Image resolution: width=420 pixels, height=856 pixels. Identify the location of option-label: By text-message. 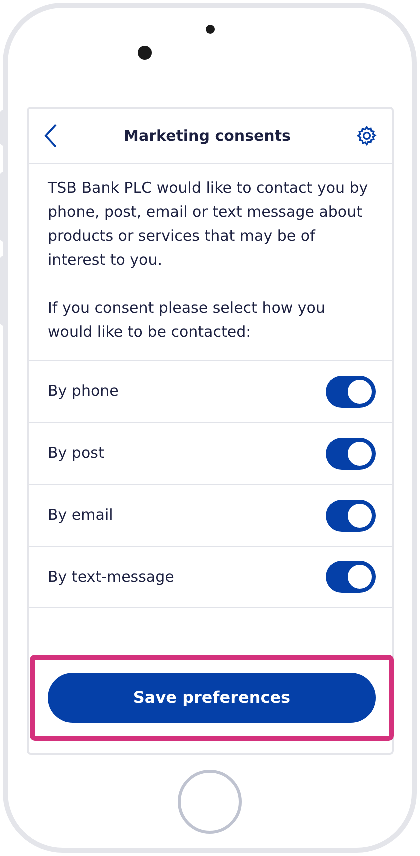
(111, 577).